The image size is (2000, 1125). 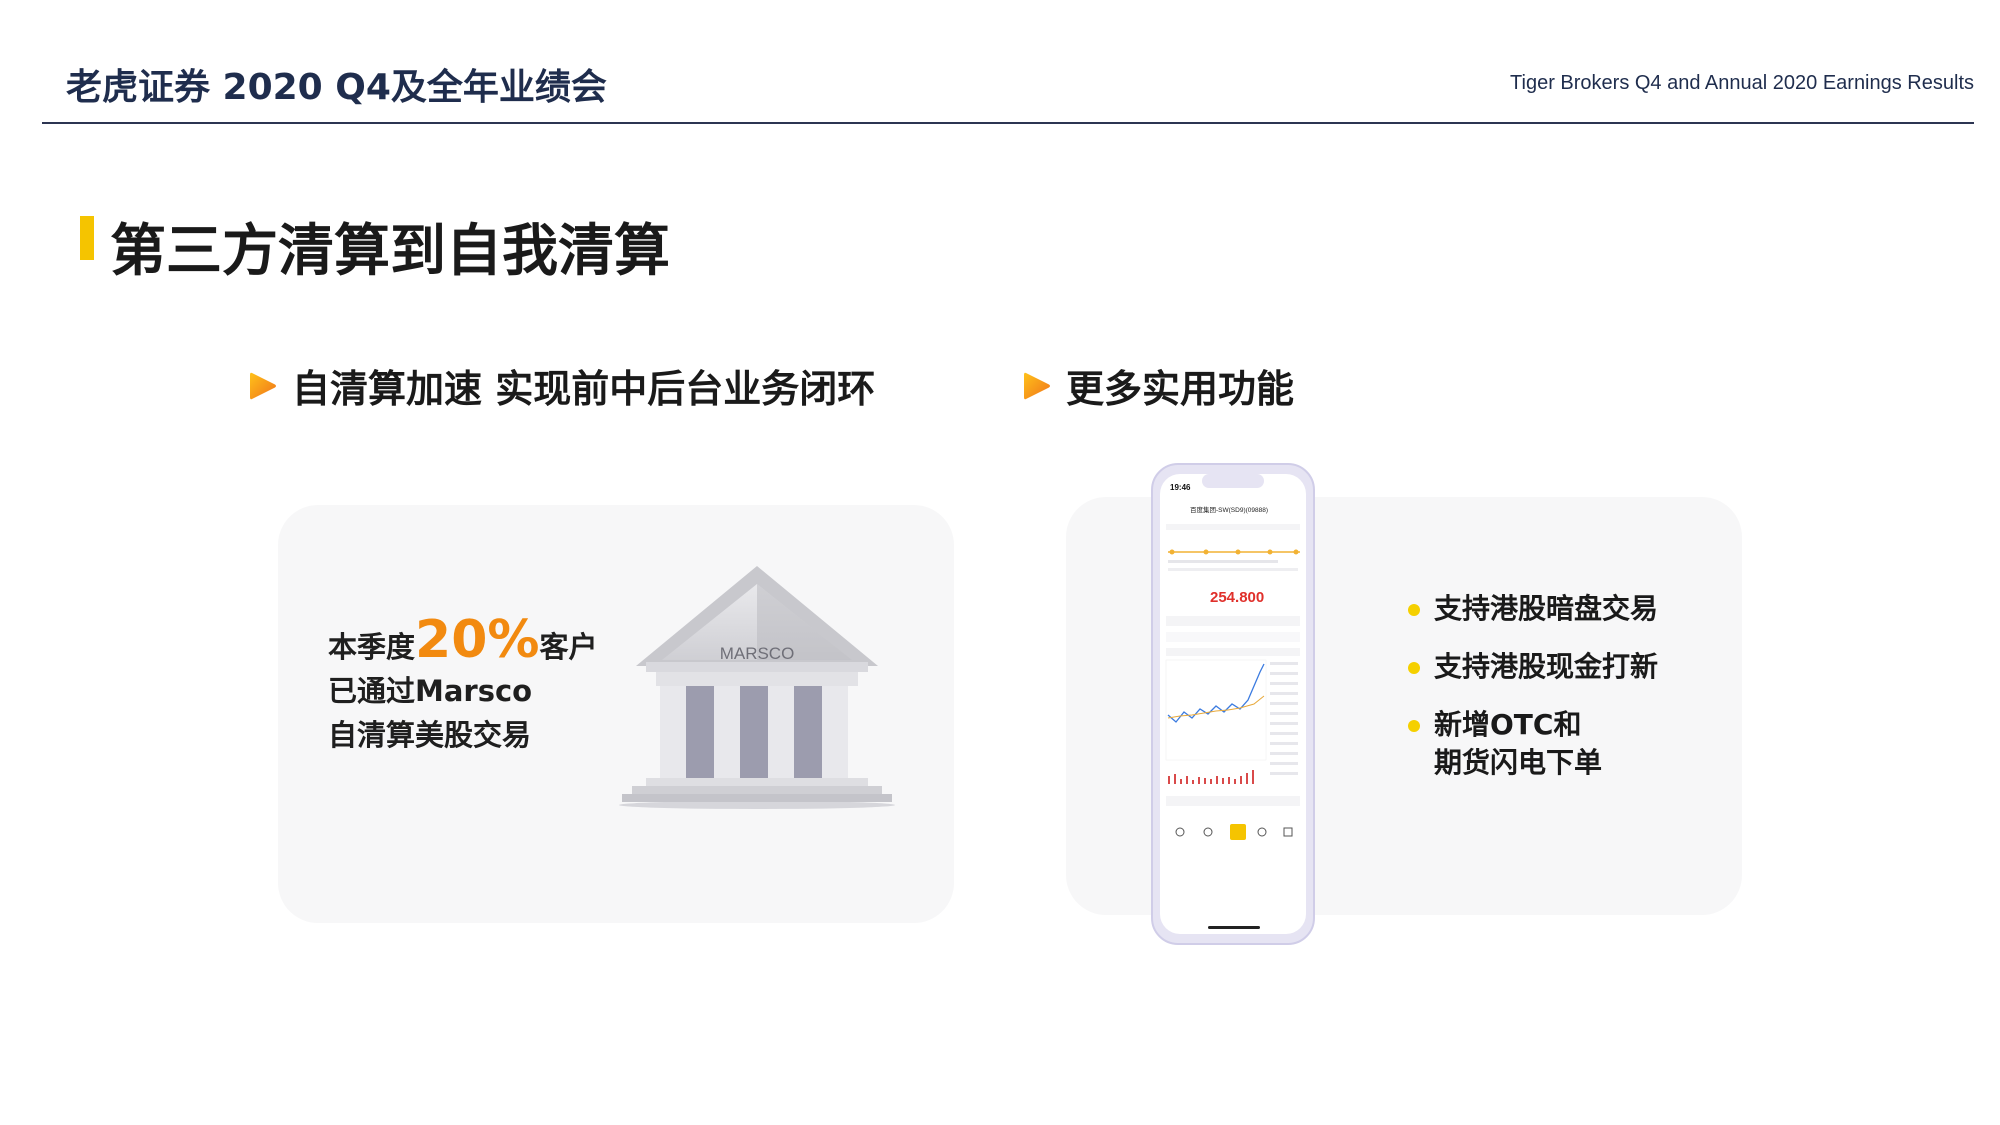 What do you see at coordinates (1233, 704) in the screenshot?
I see `phone-mockup: 19:46 百度集团-SW(SD9)(09888) 254.800` at bounding box center [1233, 704].